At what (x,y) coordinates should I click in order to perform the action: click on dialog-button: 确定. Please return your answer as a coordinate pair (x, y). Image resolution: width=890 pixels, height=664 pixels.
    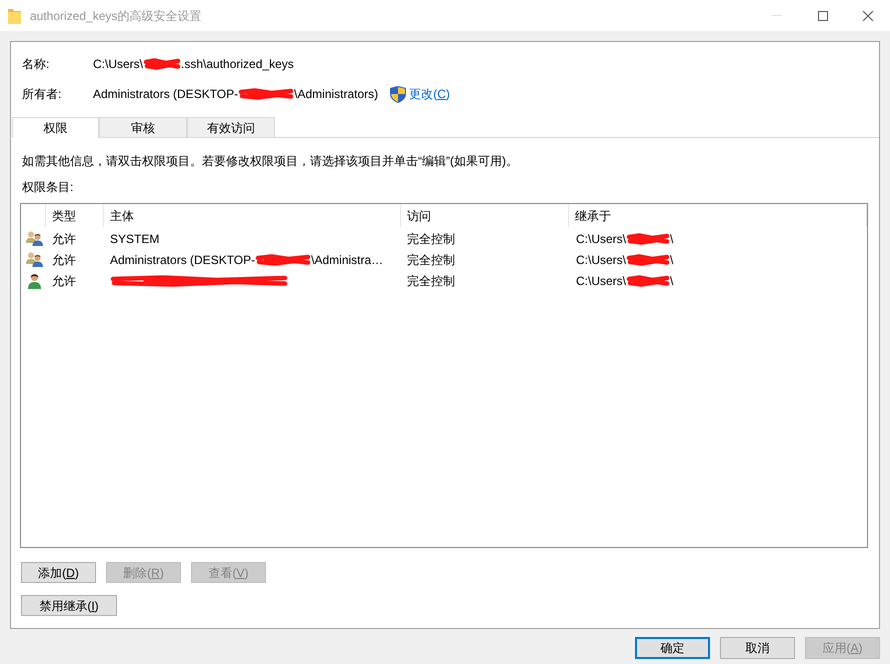
    Looking at the image, I should click on (672, 648).